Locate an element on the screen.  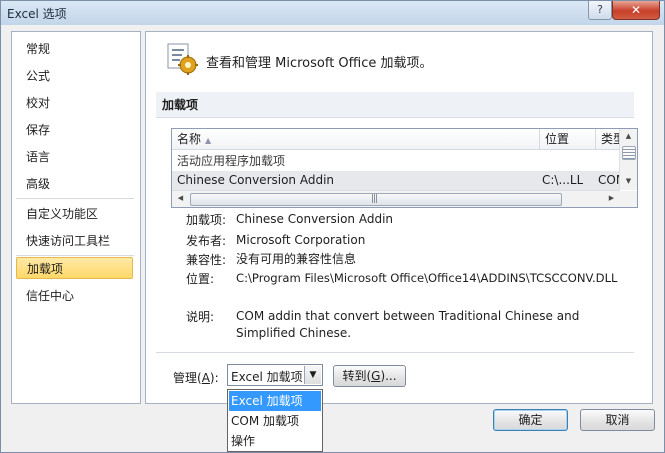
sort-ascending-icon: ▲ is located at coordinates (208, 140).